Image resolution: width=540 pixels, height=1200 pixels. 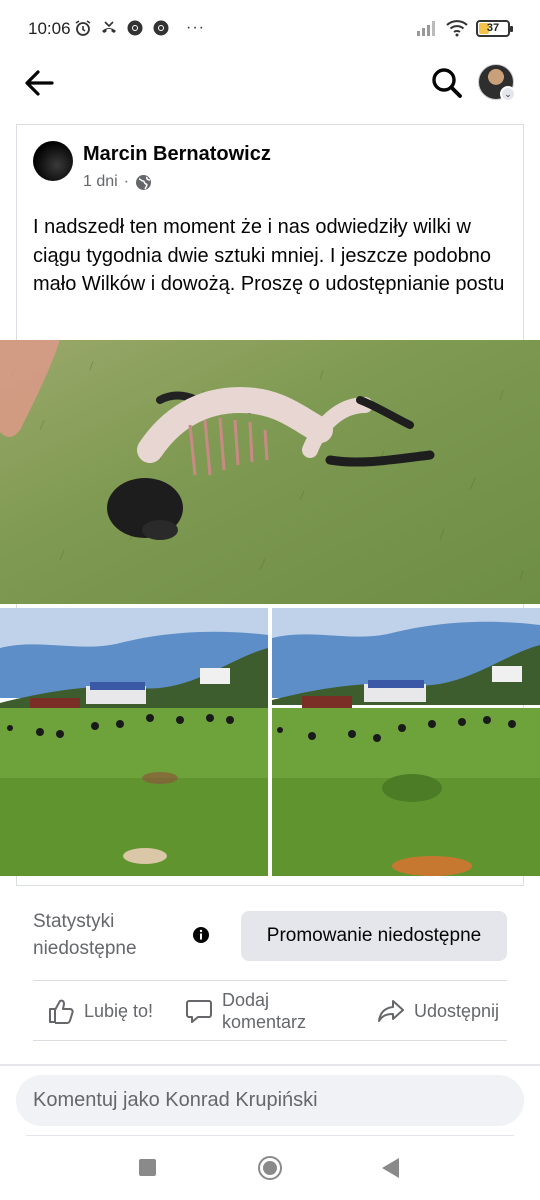 What do you see at coordinates (49, 28) in the screenshot?
I see `status-time: 10:06` at bounding box center [49, 28].